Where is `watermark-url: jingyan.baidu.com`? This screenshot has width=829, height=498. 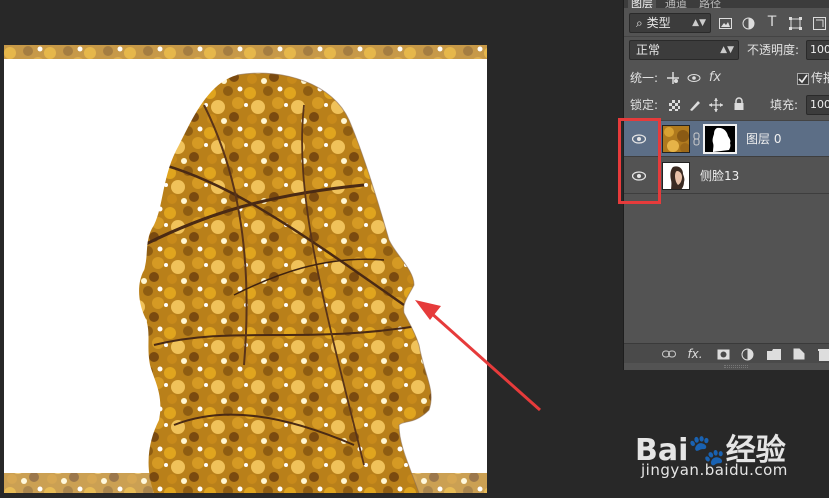
watermark-url: jingyan.baidu.com is located at coordinates (714, 470).